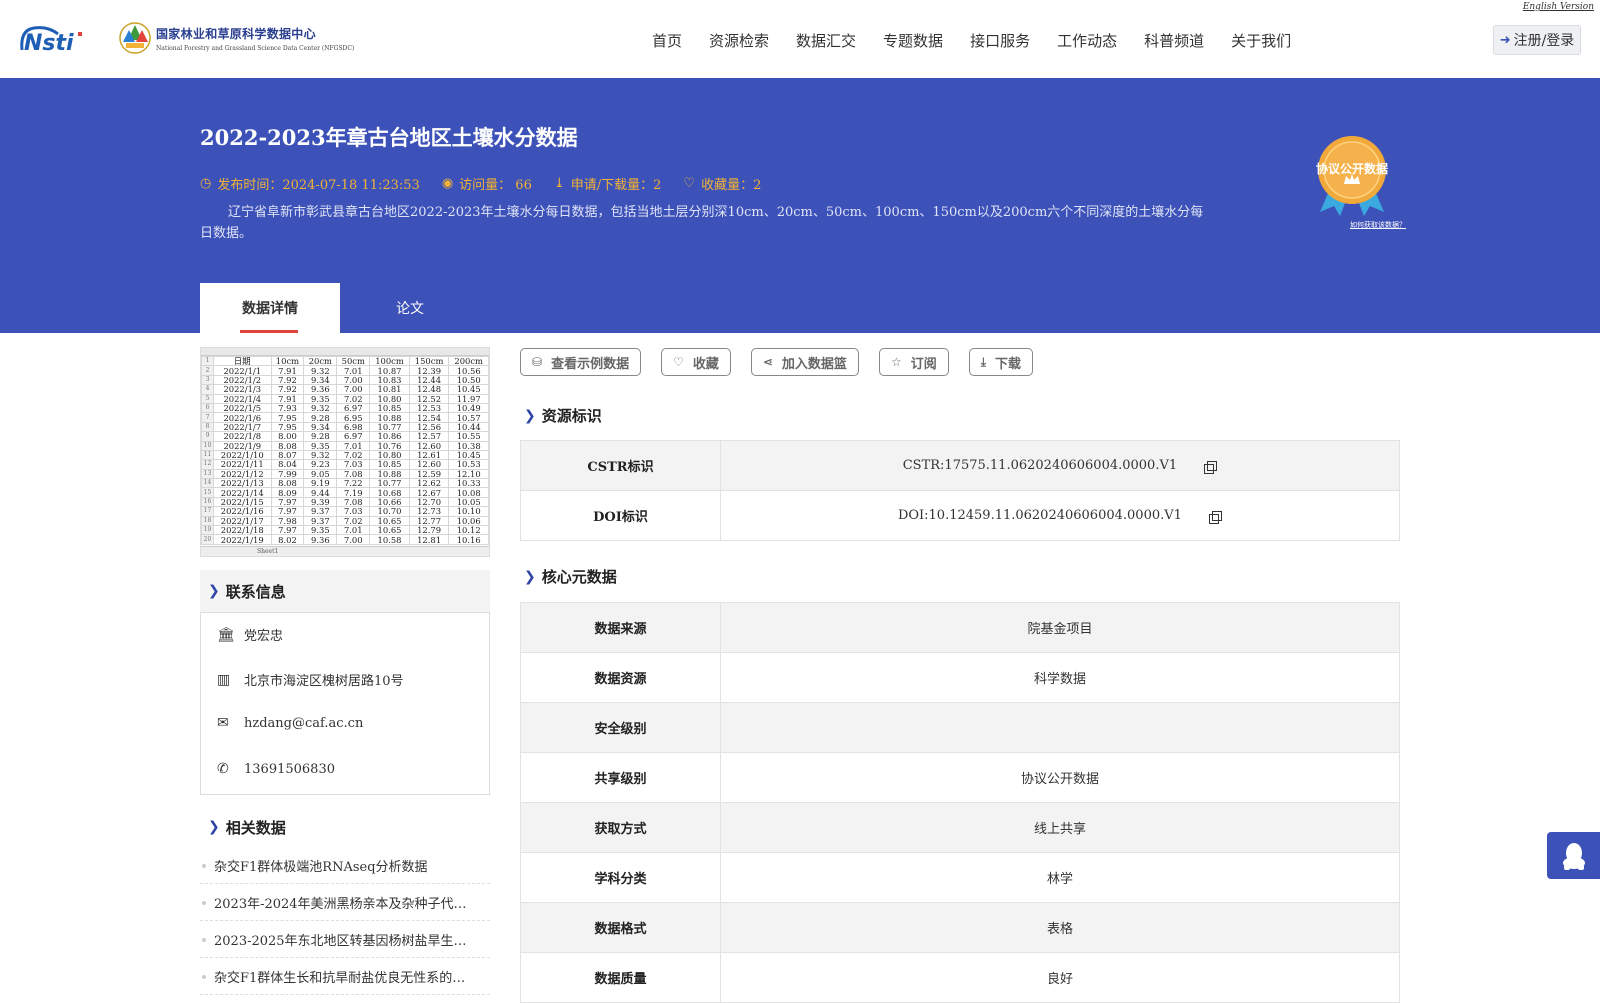 Image resolution: width=1600 pixels, height=1003 pixels. Describe the element at coordinates (620, 877) in the screenshot. I see `meta-label: 学科分类` at that location.